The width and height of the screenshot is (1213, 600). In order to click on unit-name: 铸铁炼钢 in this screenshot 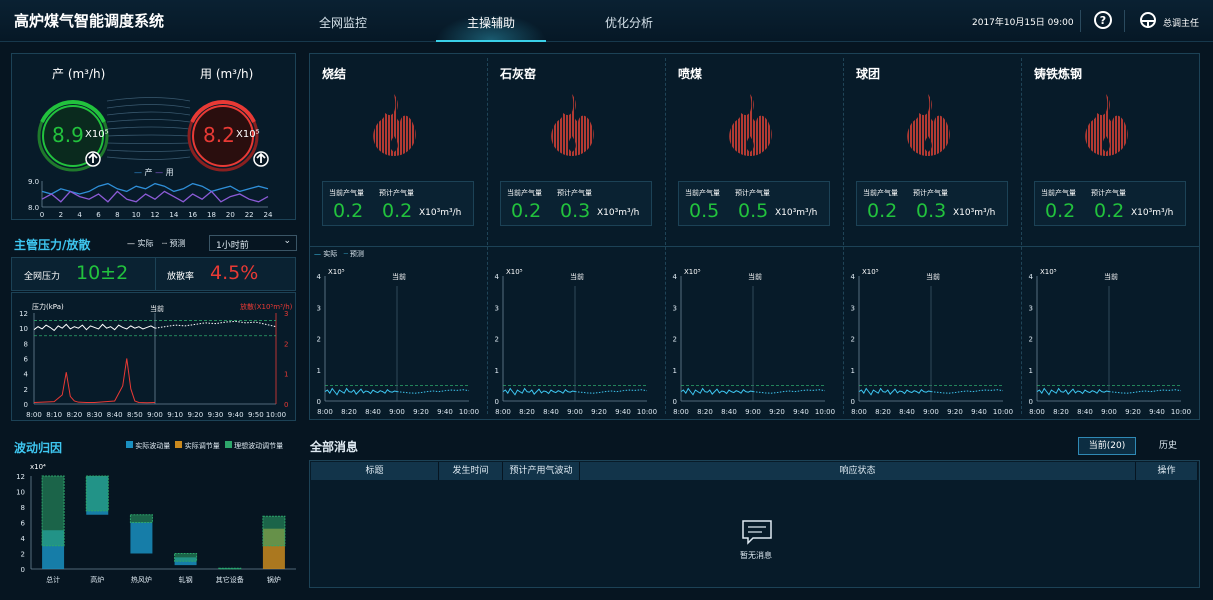, I will do `click(1058, 74)`.